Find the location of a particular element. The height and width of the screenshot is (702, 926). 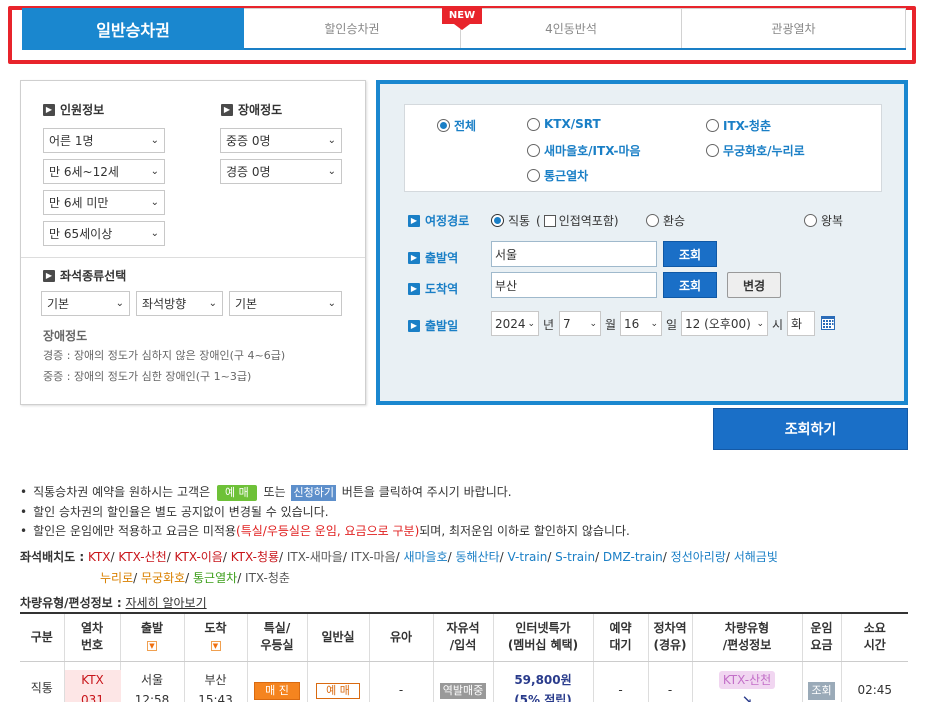

departure-label: ▶ 출발역 is located at coordinates (433, 257).